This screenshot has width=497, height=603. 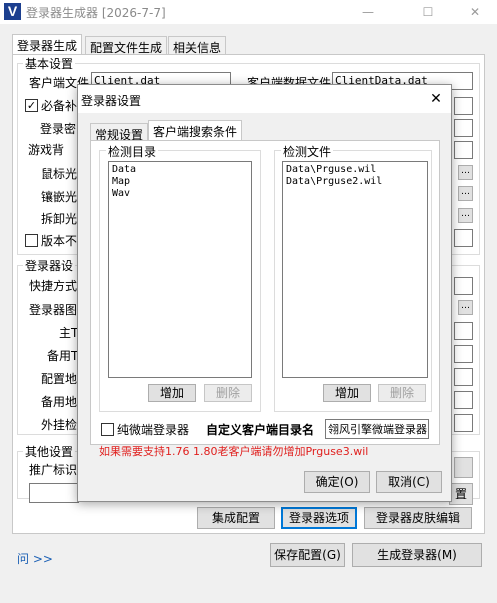 What do you see at coordinates (463, 377) in the screenshot?
I see `config-address-field` at bounding box center [463, 377].